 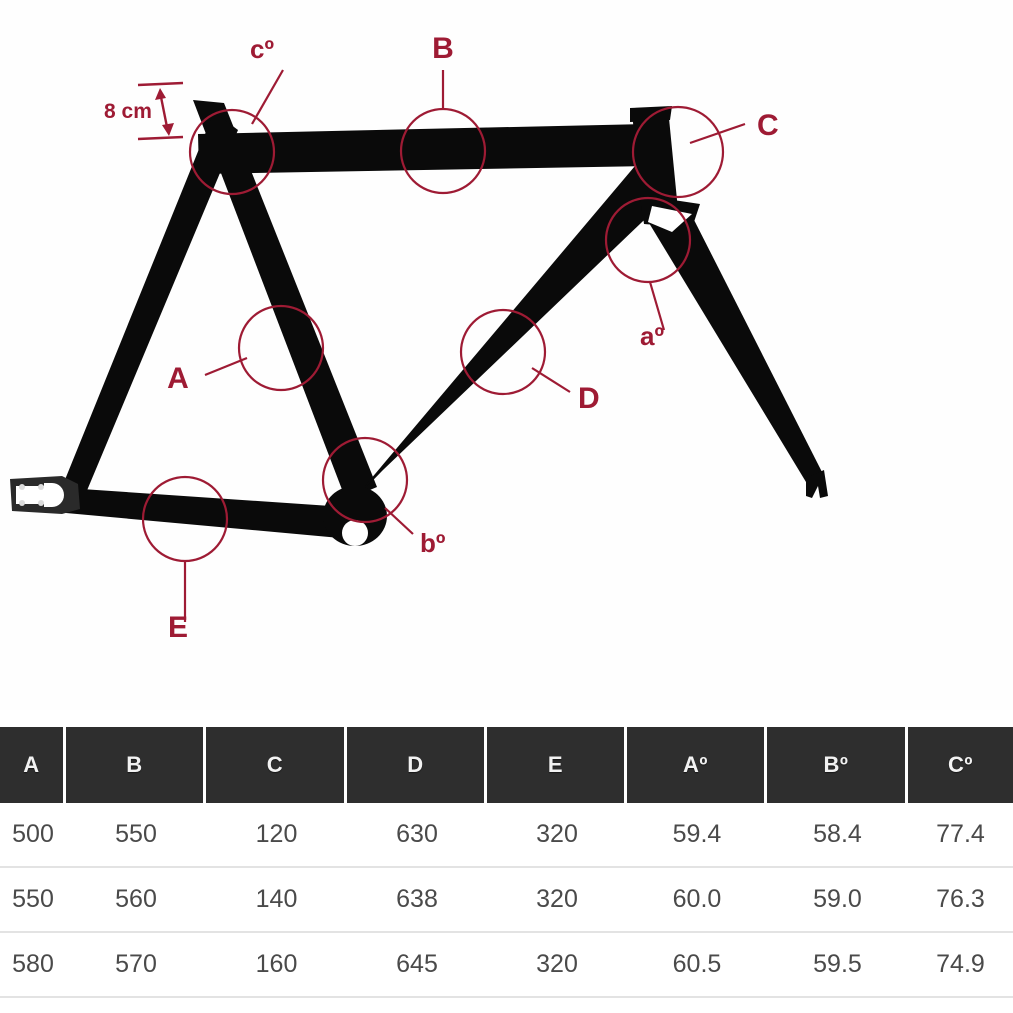 I want to click on callout-label-e: E, so click(x=178, y=627).